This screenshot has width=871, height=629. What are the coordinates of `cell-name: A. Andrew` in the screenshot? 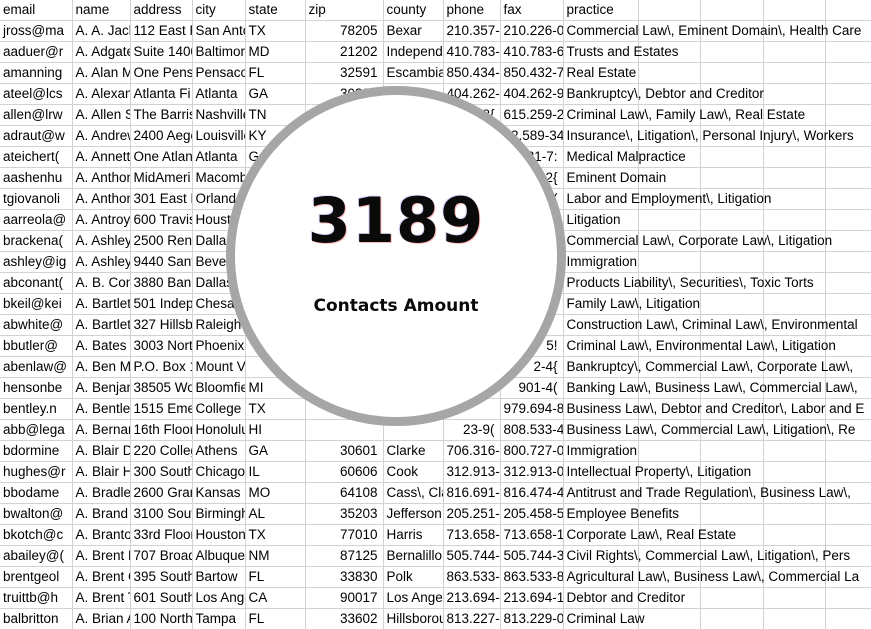 It's located at (101, 136).